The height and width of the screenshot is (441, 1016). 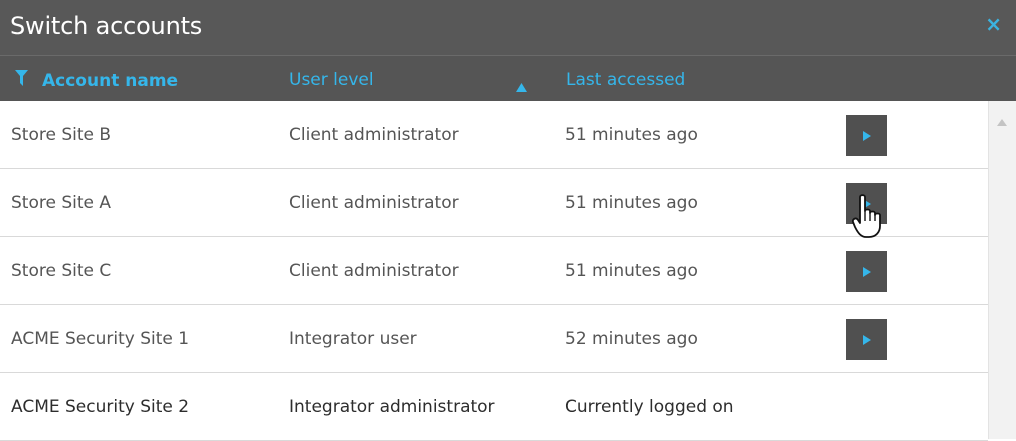 I want to click on dialog-title: Switch accounts, so click(x=106, y=26).